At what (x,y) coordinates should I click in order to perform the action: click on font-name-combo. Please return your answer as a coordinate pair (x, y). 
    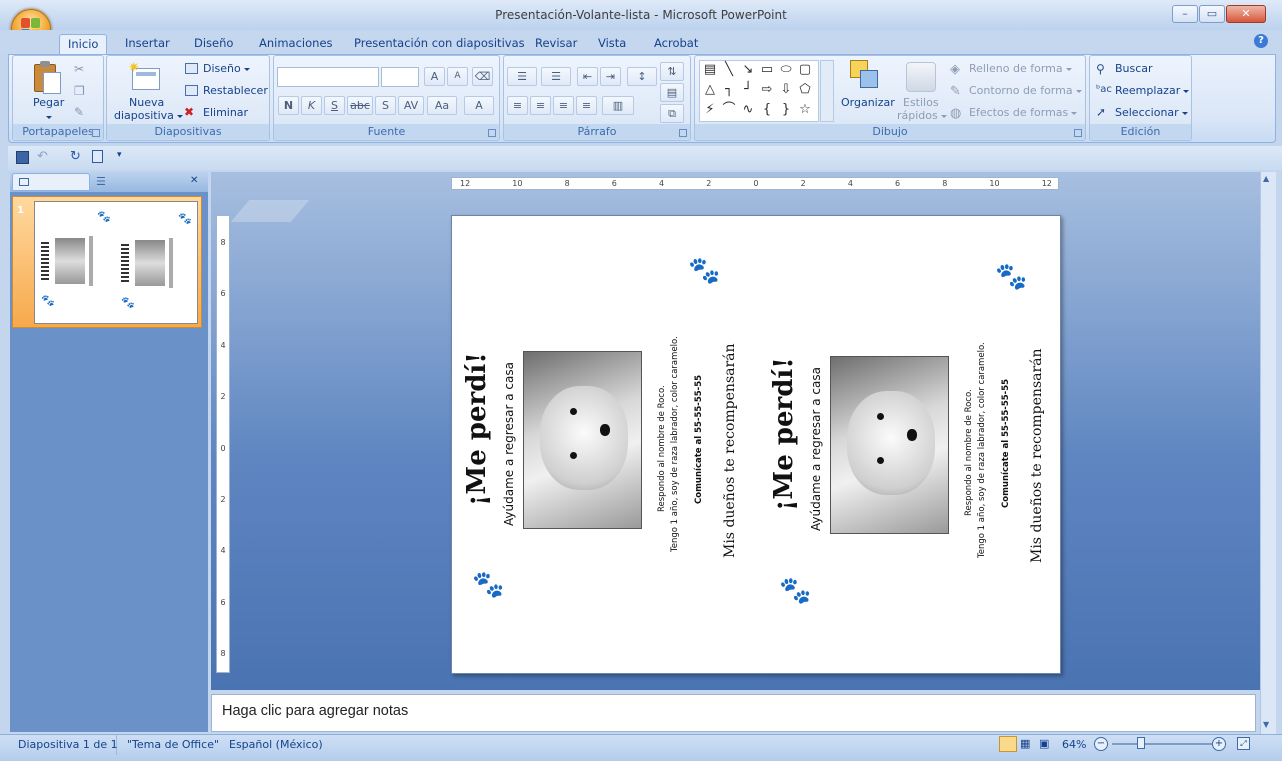
    Looking at the image, I should click on (328, 77).